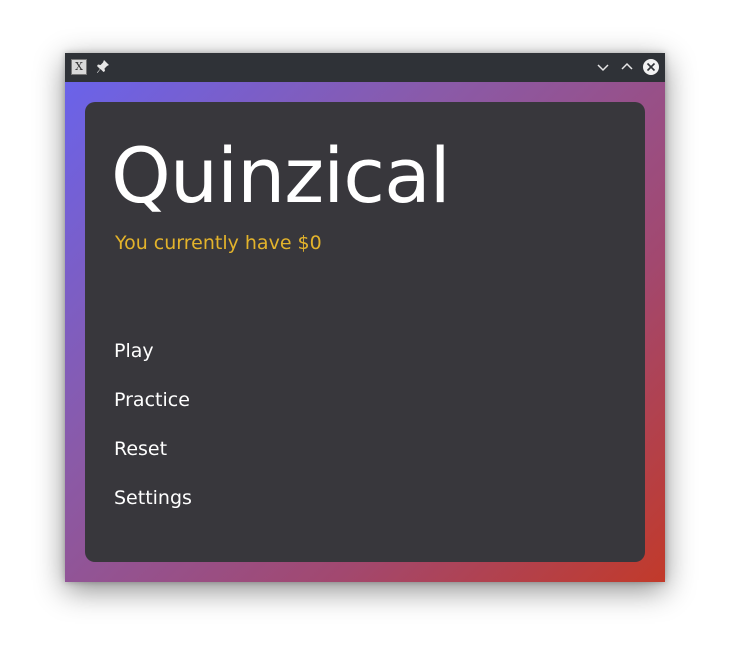 Image resolution: width=730 pixels, height=659 pixels. I want to click on menu-item-reset: Reset, so click(140, 449).